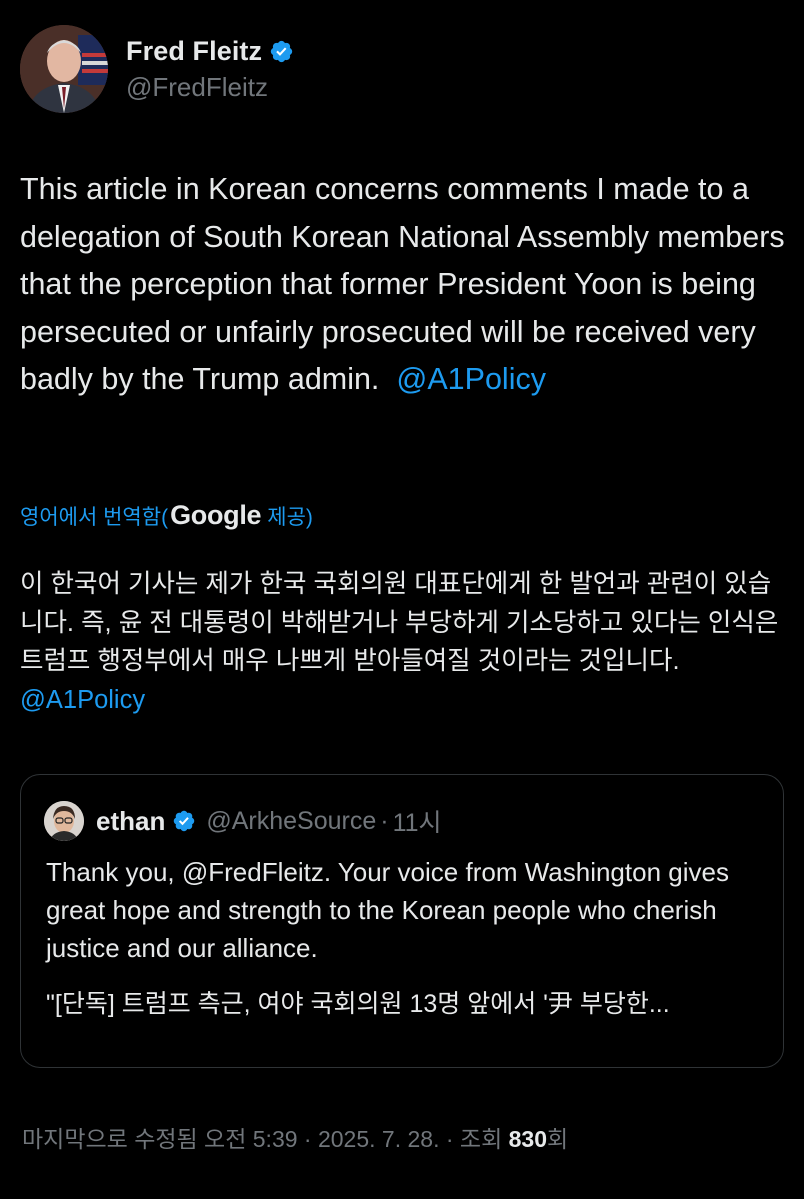 This screenshot has height=1199, width=804. I want to click on quoted-tweet-header: ethan @ArkheSource · 11시, so click(243, 821).